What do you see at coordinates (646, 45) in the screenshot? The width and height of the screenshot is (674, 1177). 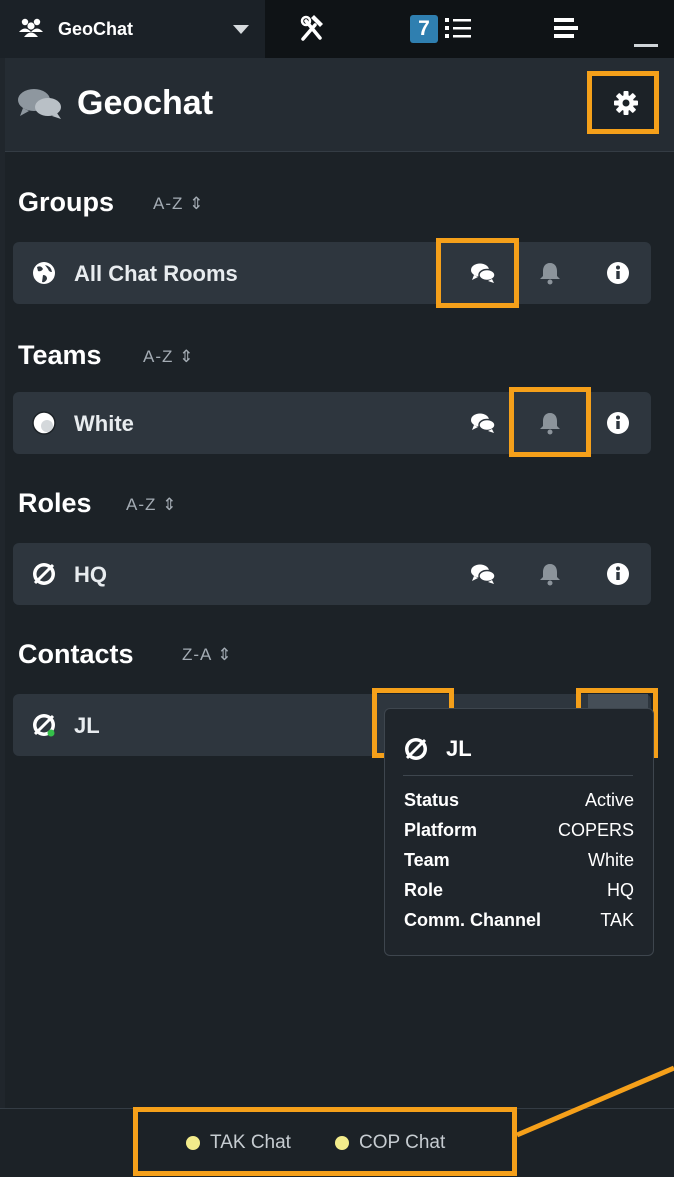 I see `minimize-button` at bounding box center [646, 45].